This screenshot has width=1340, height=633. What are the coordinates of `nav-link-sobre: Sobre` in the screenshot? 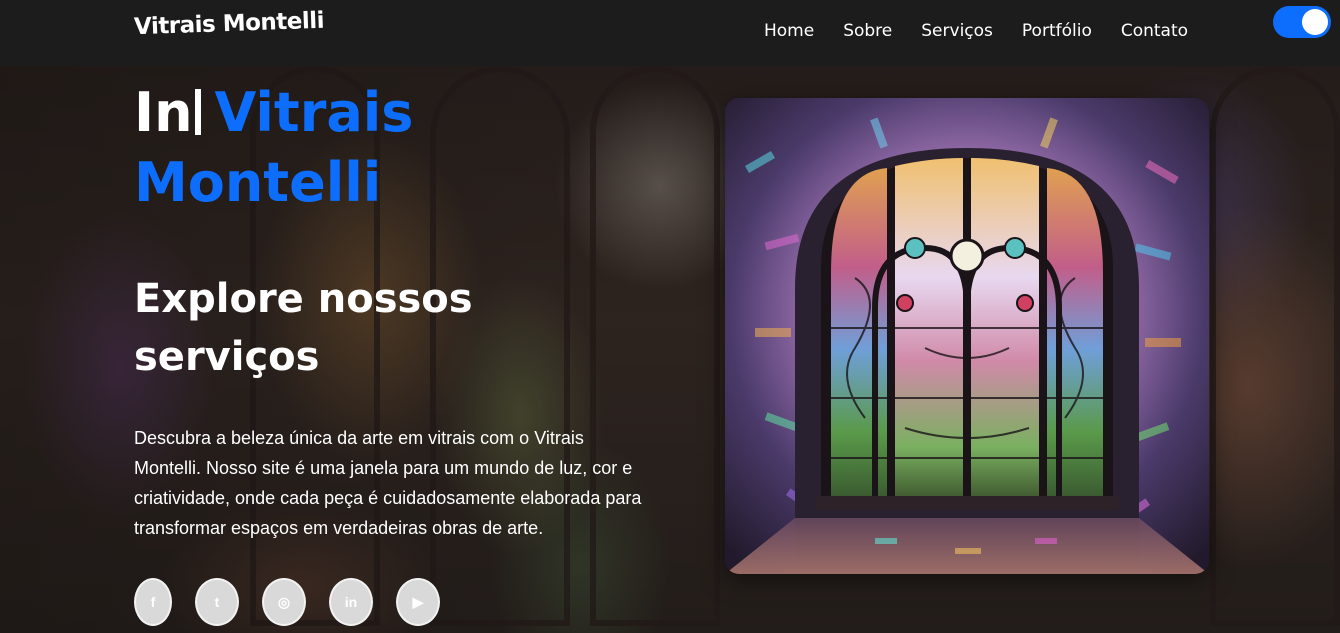 It's located at (867, 31).